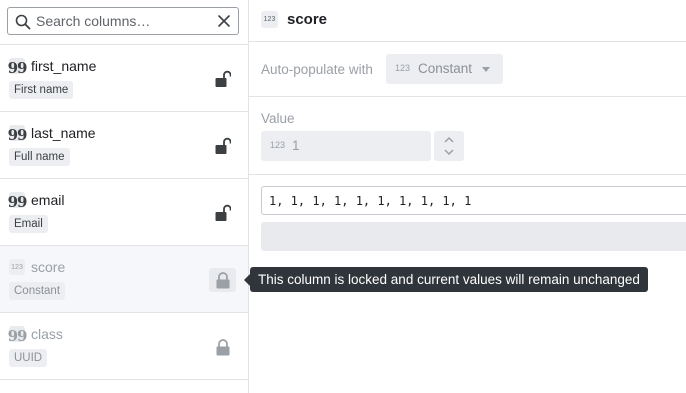 The image size is (686, 393). Describe the element at coordinates (467, 136) in the screenshot. I see `value-section: Value 123 1` at that location.